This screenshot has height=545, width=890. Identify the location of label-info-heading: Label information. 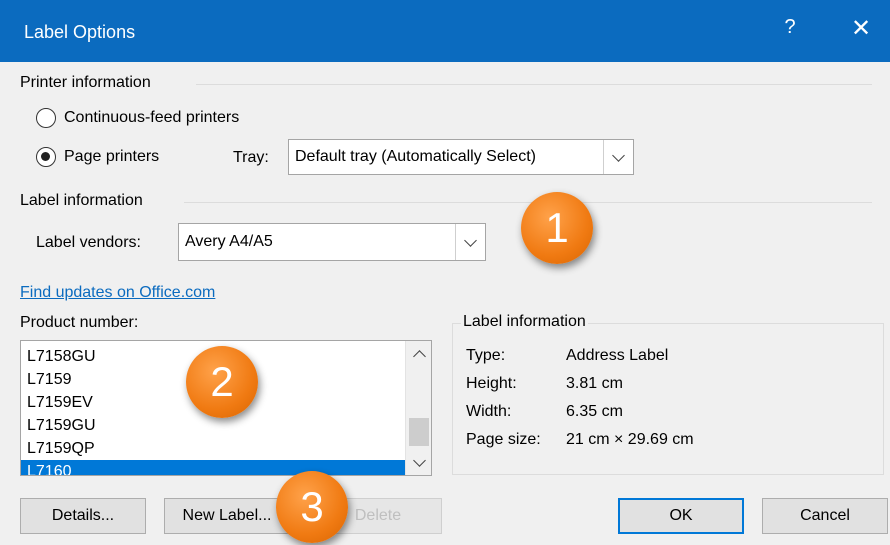
(81, 200).